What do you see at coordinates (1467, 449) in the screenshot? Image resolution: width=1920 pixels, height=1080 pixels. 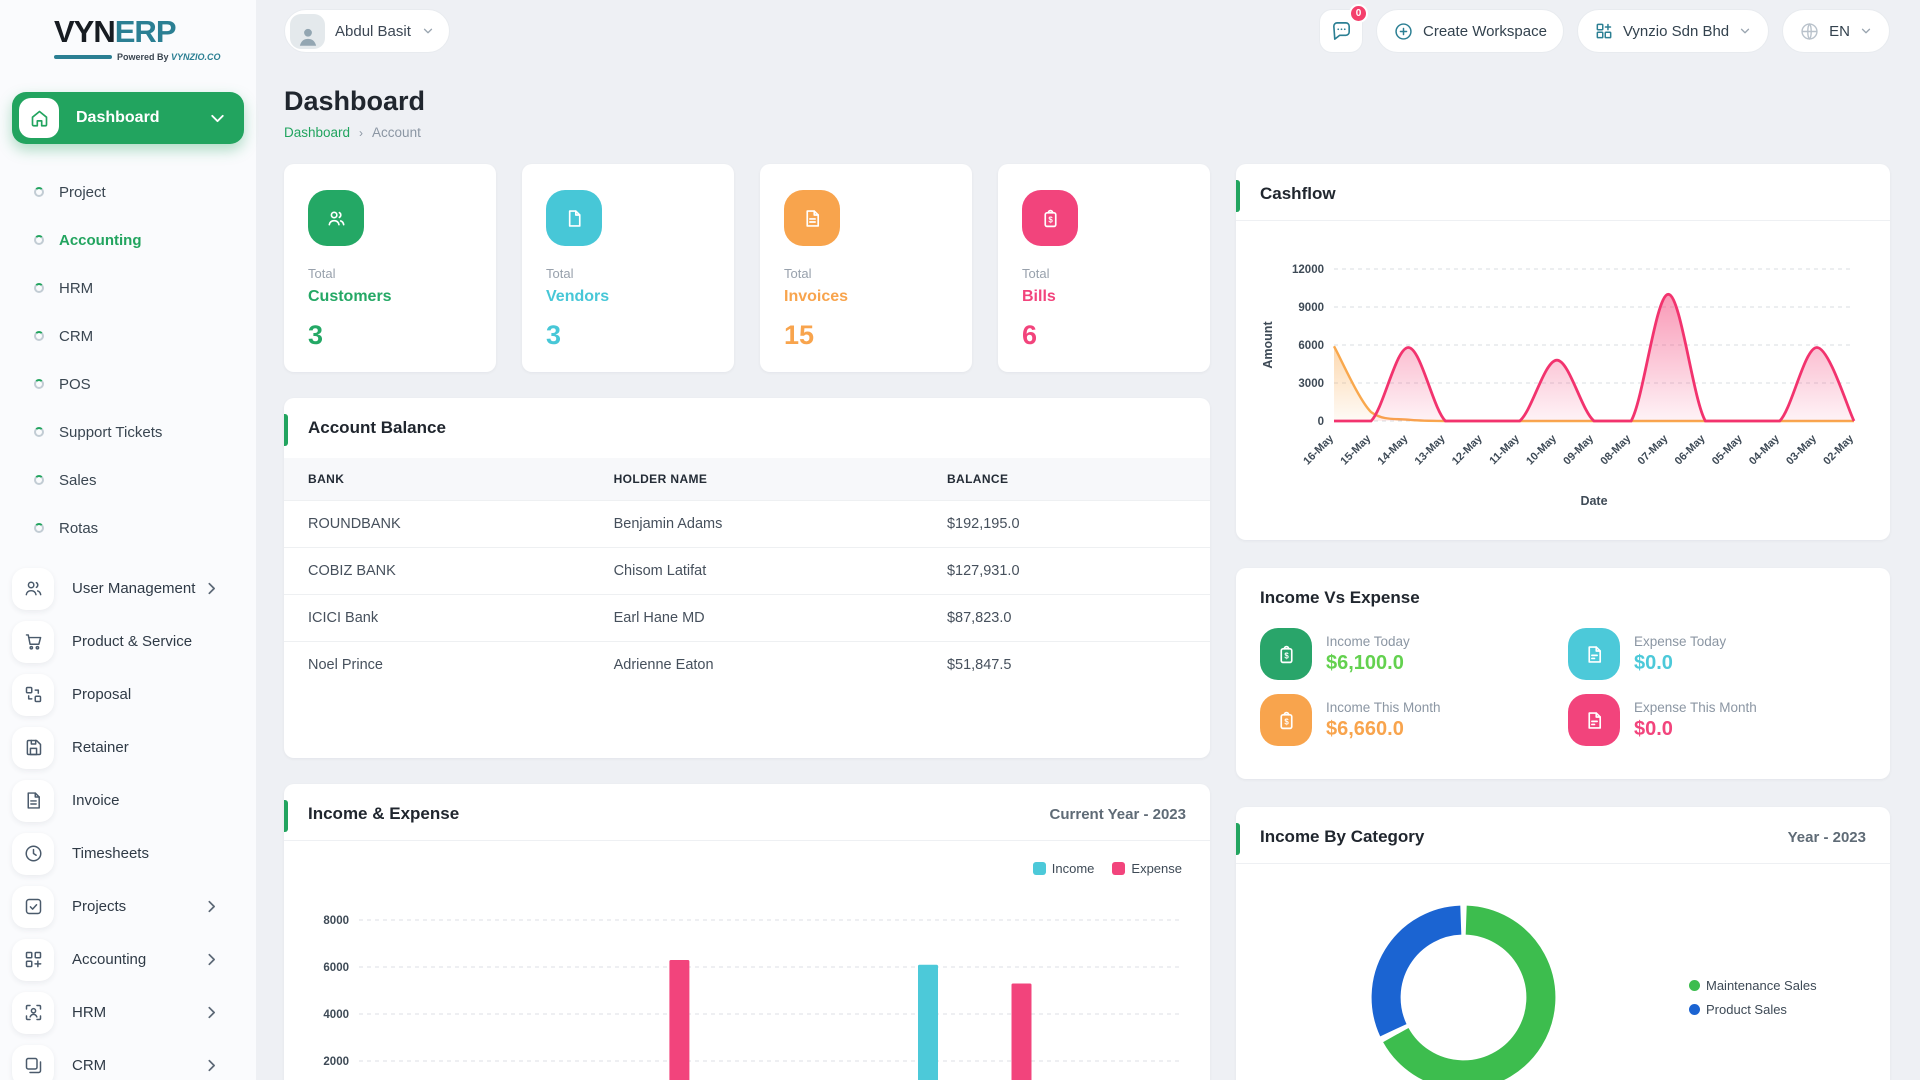 I see `svg-text: 12-May` at bounding box center [1467, 449].